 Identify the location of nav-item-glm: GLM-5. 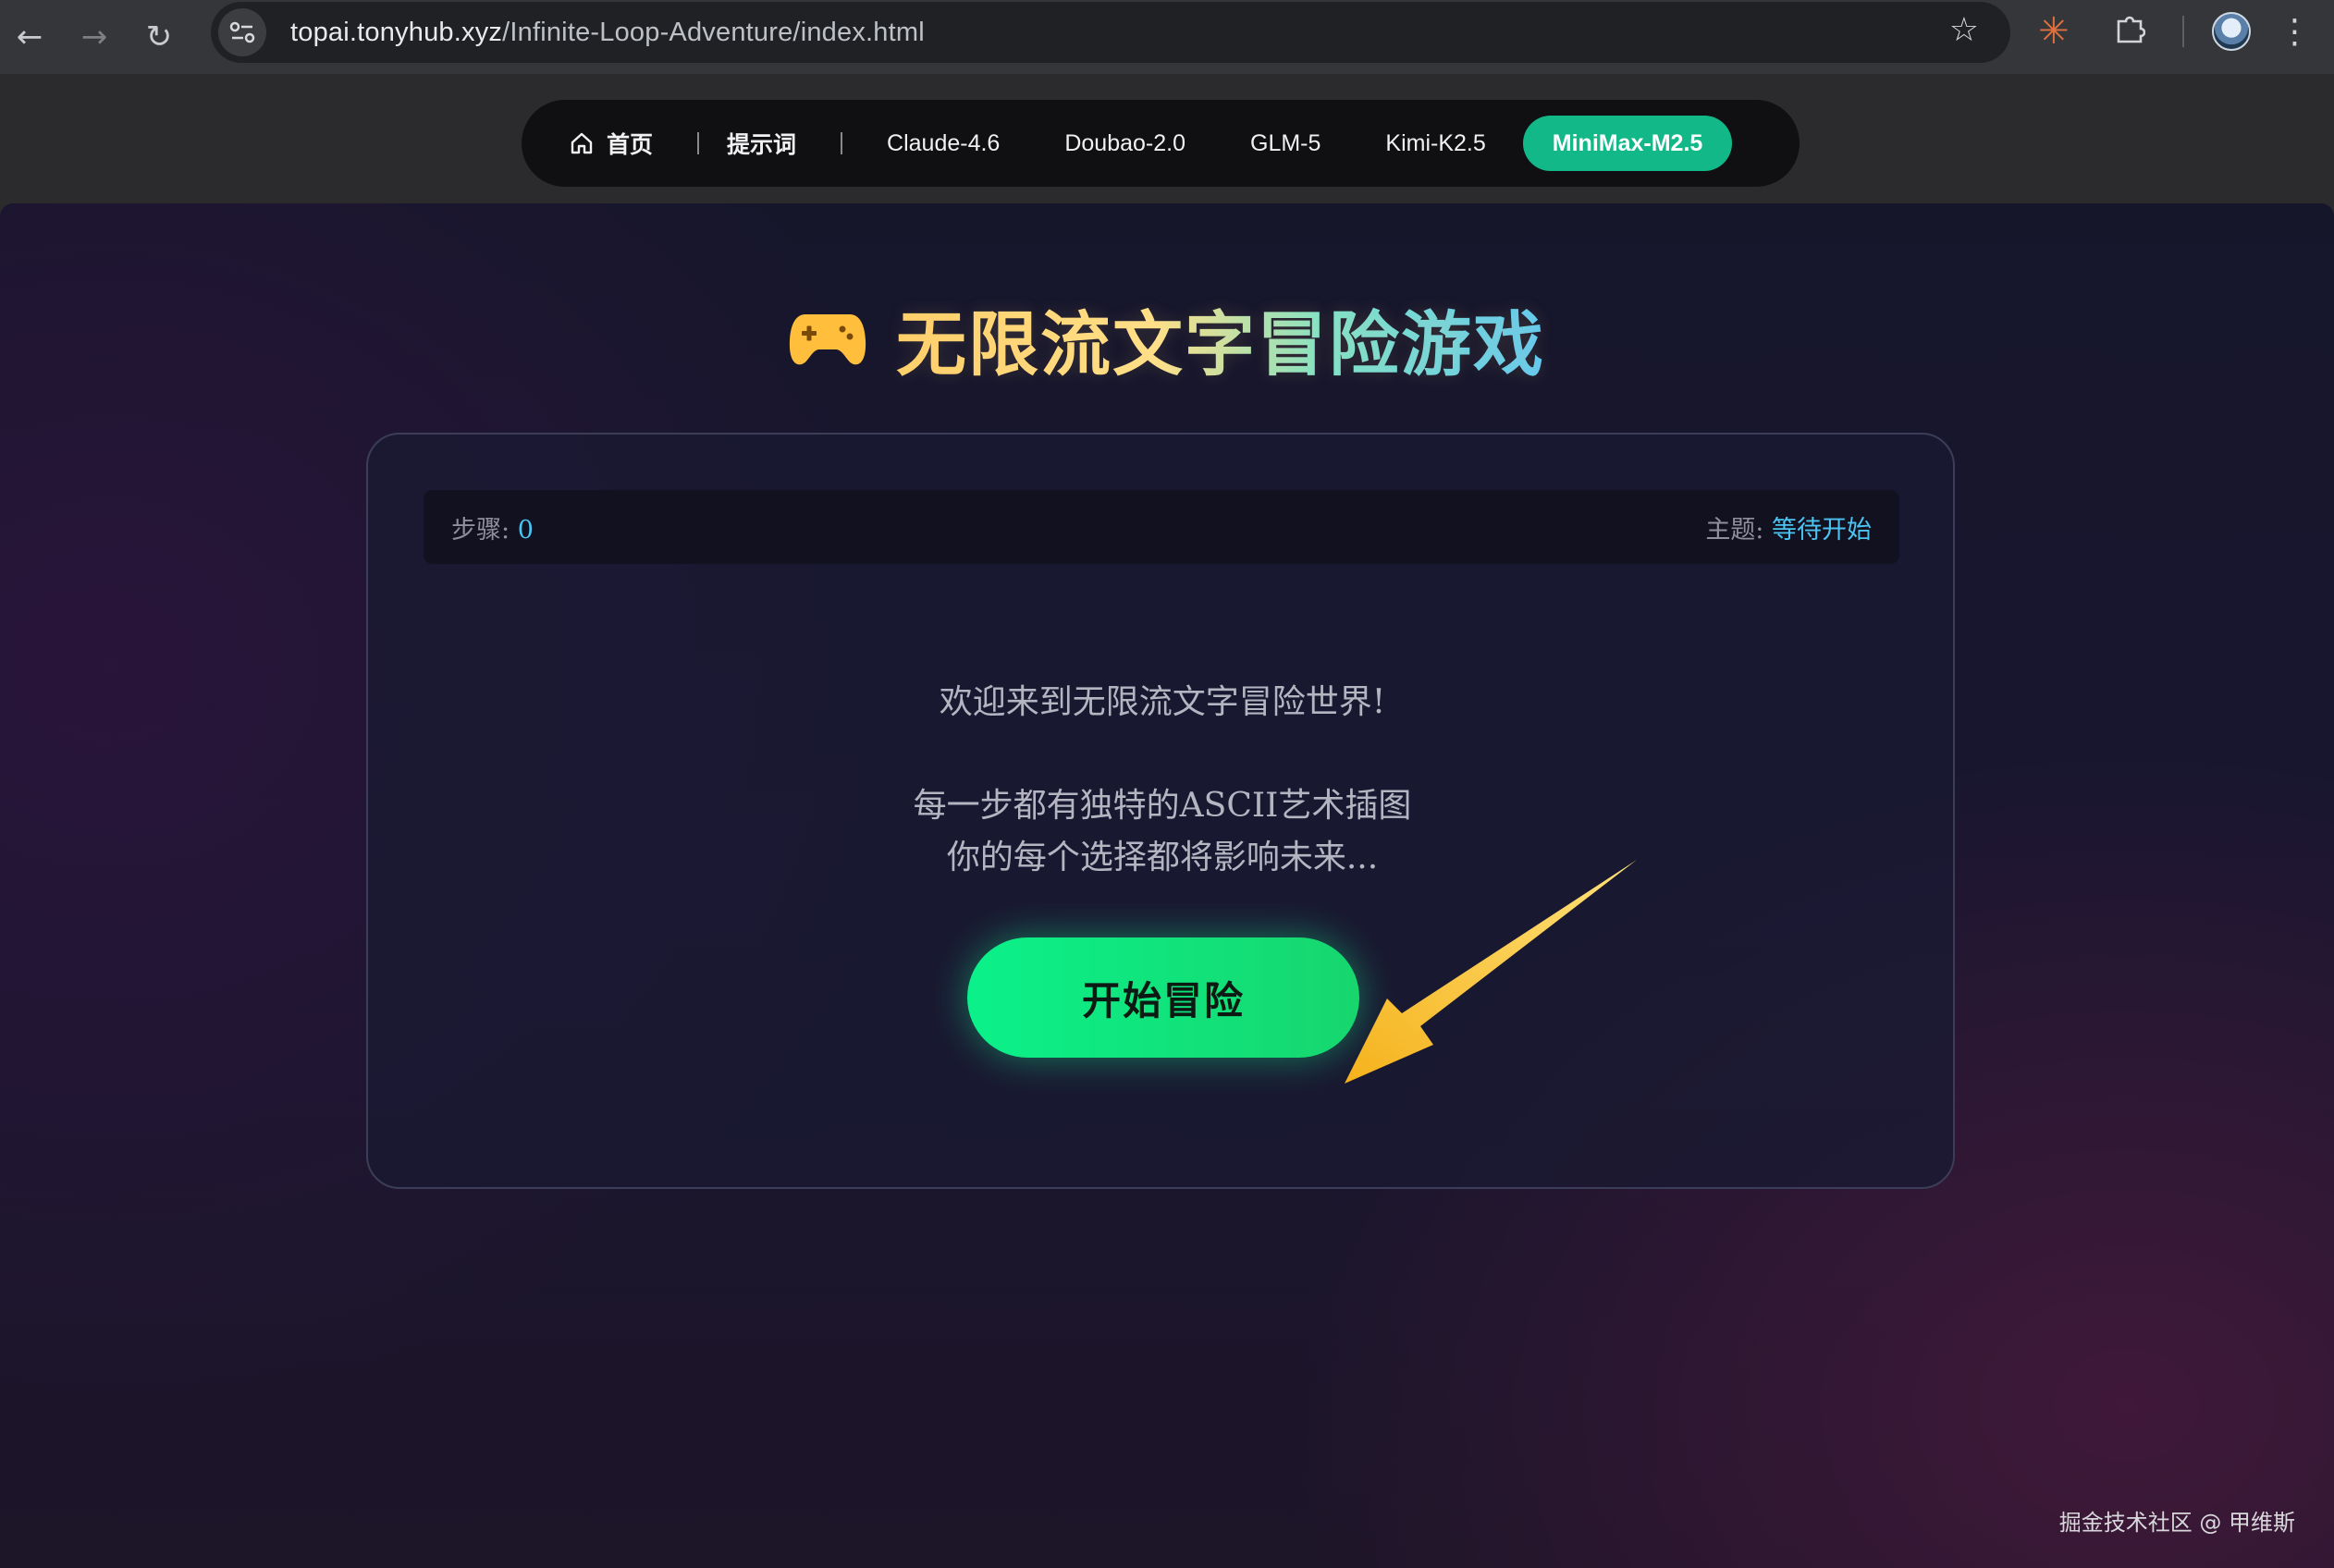
(1286, 143).